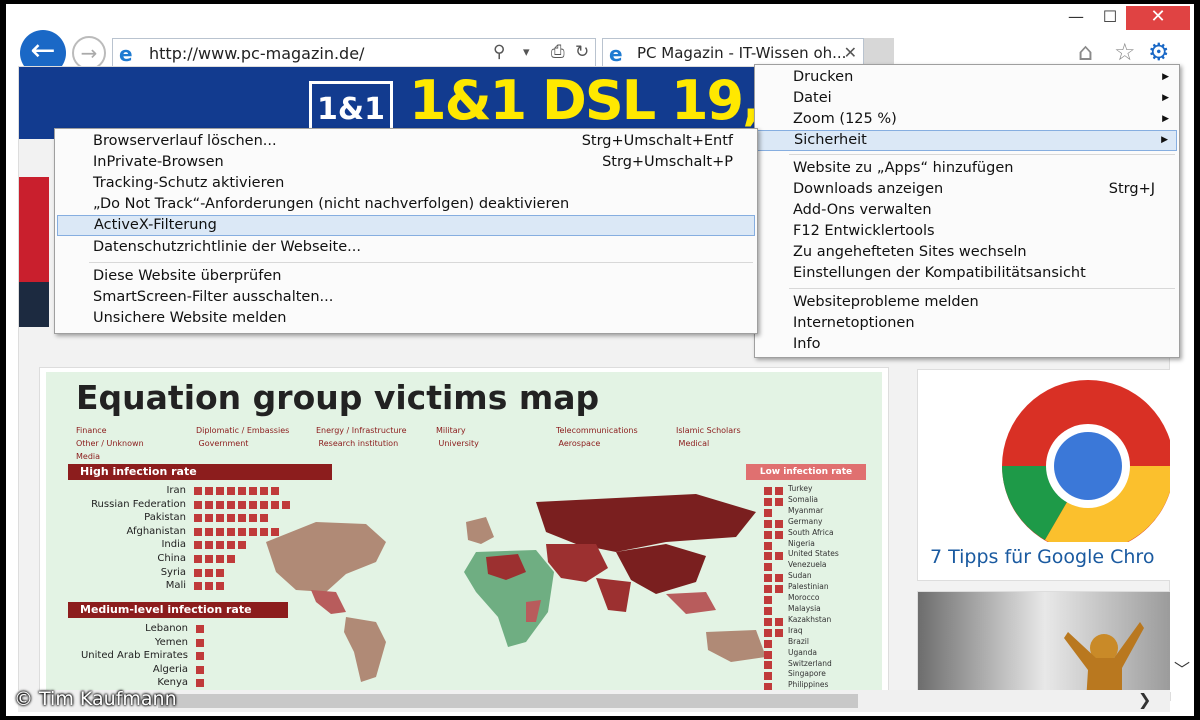 Image resolution: width=1200 pixels, height=720 pixels. I want to click on country-label: Iran, so click(176, 490).